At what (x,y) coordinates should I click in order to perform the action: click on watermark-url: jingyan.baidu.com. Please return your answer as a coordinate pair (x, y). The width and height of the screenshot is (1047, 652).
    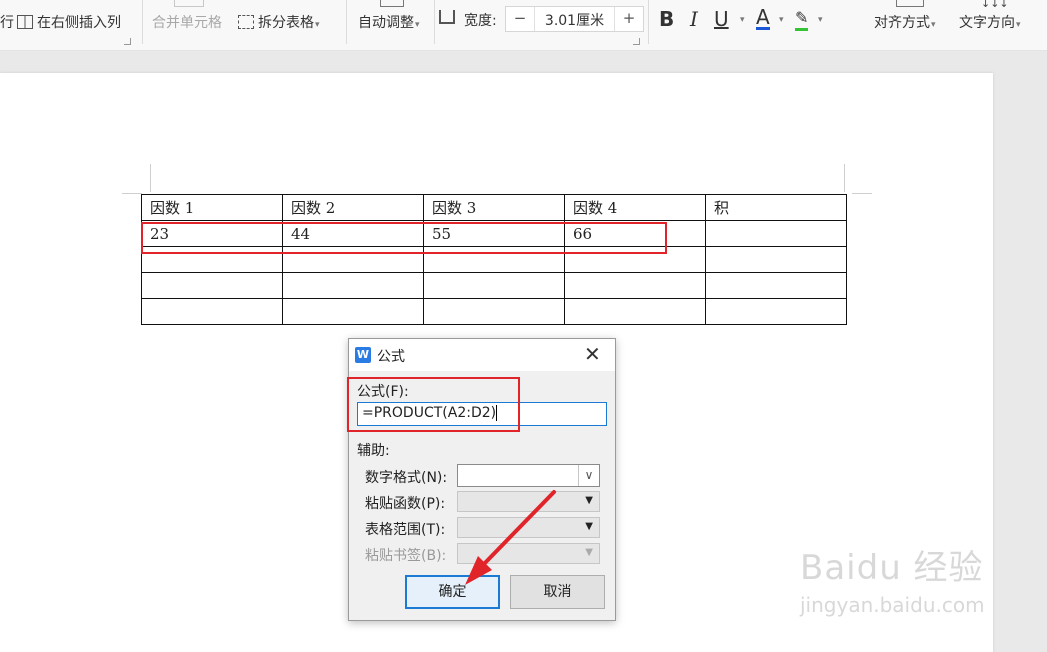
    Looking at the image, I should click on (892, 605).